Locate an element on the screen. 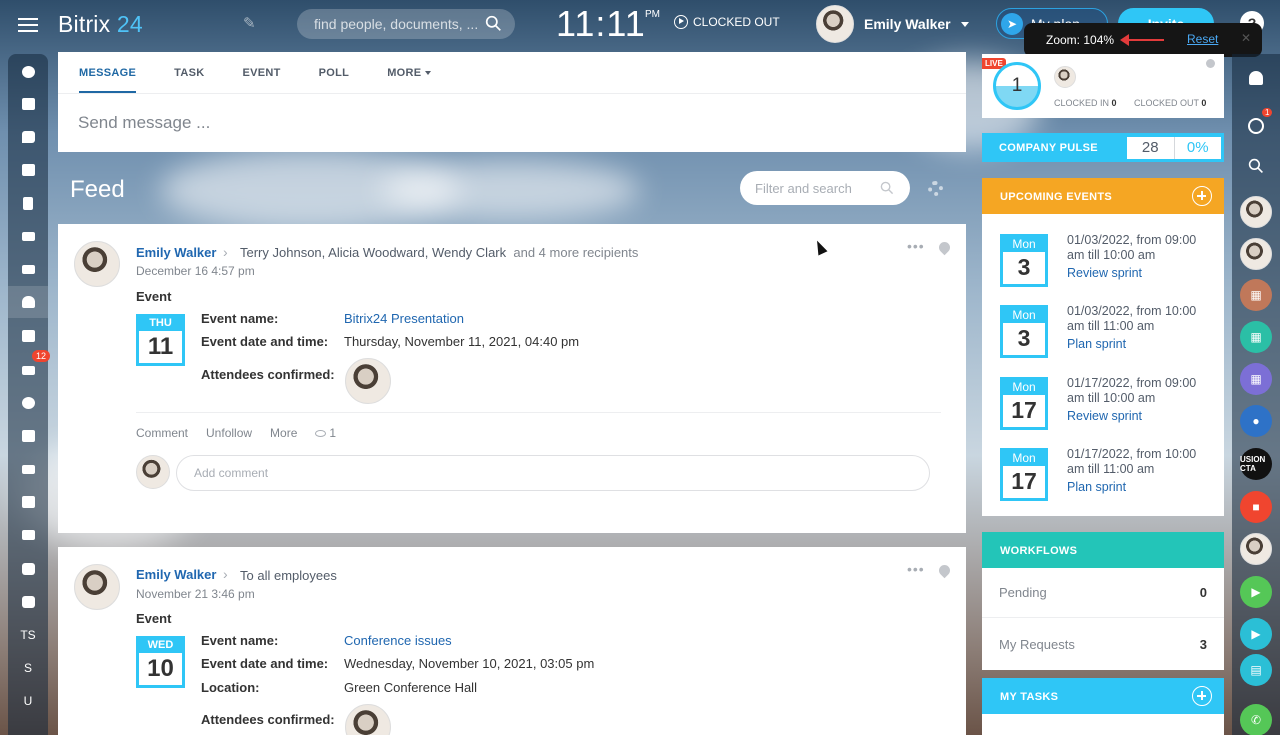  post-date: December 16 4:57 pm is located at coordinates (195, 271).